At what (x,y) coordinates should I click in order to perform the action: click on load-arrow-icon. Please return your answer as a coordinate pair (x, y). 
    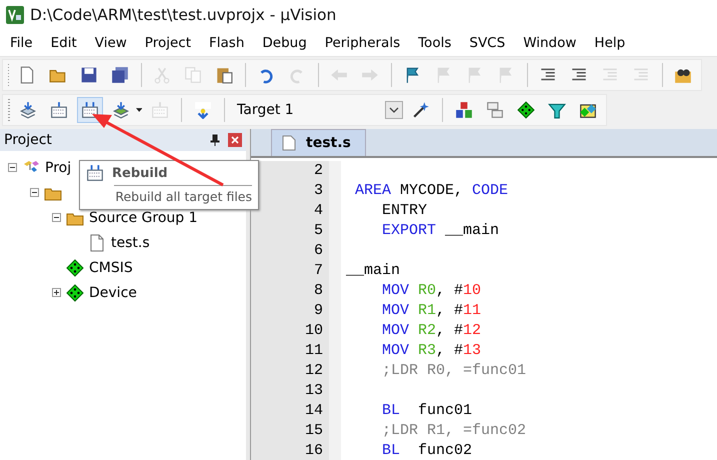
    Looking at the image, I should click on (203, 110).